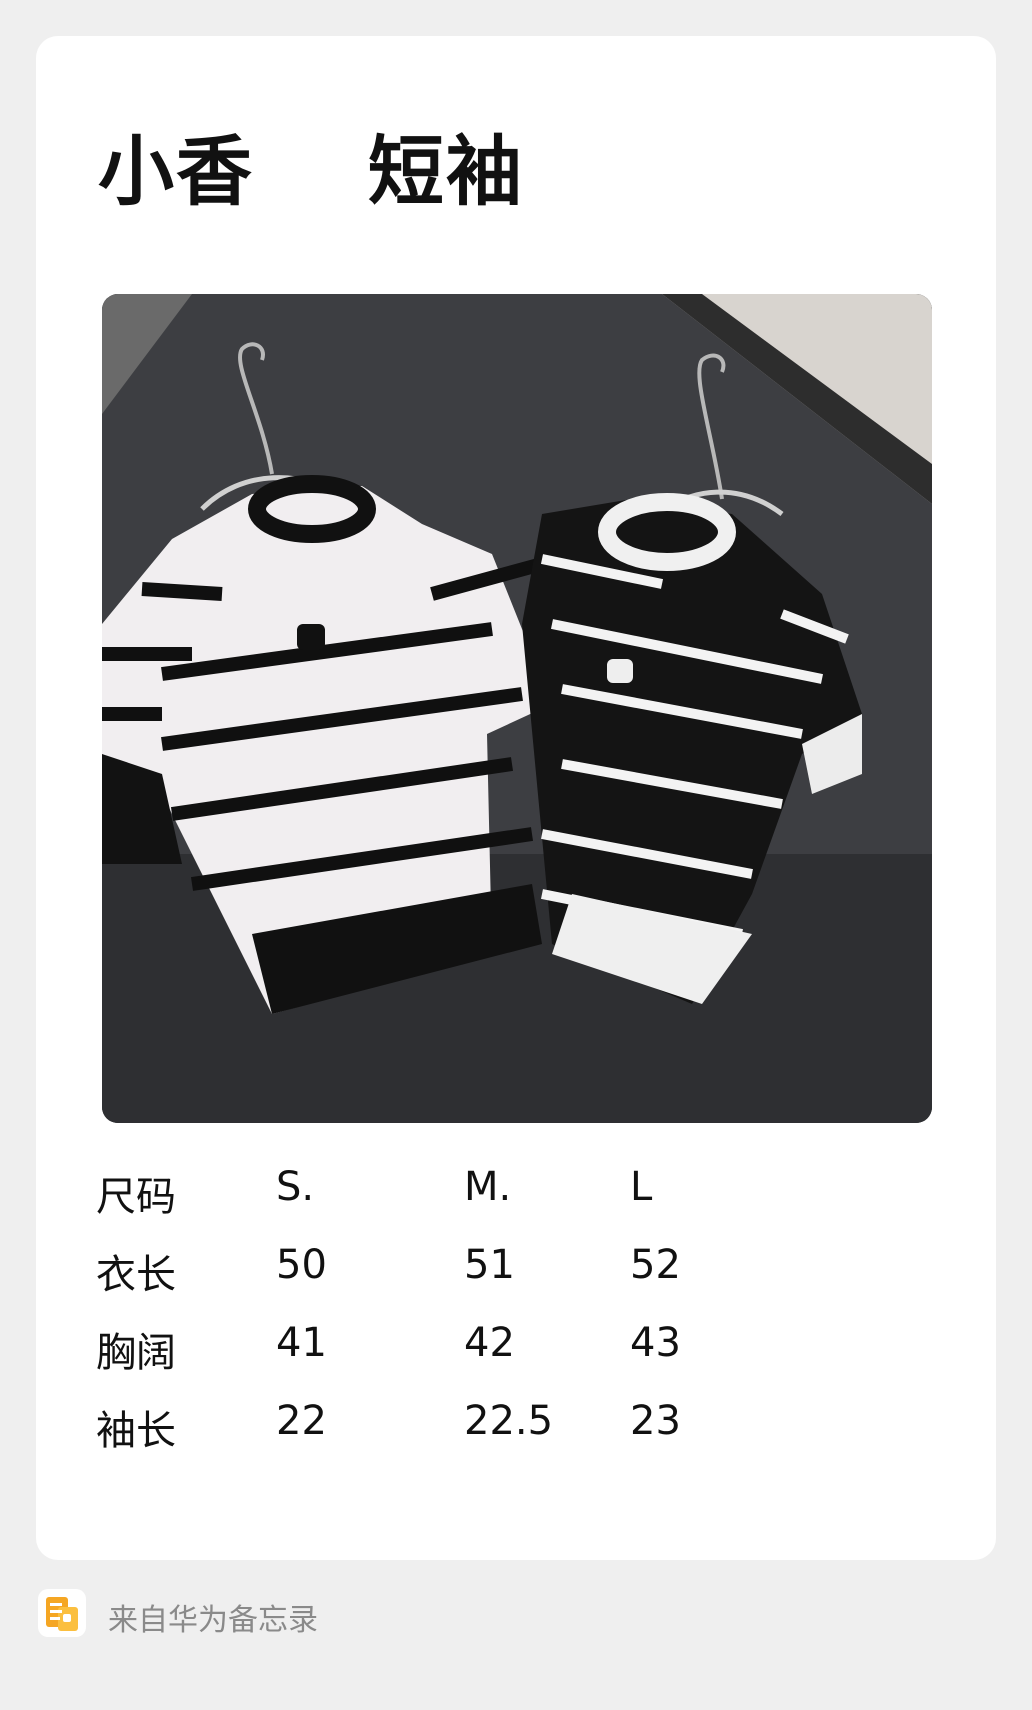  What do you see at coordinates (136, 1353) in the screenshot?
I see `row-label: 胸阔` at bounding box center [136, 1353].